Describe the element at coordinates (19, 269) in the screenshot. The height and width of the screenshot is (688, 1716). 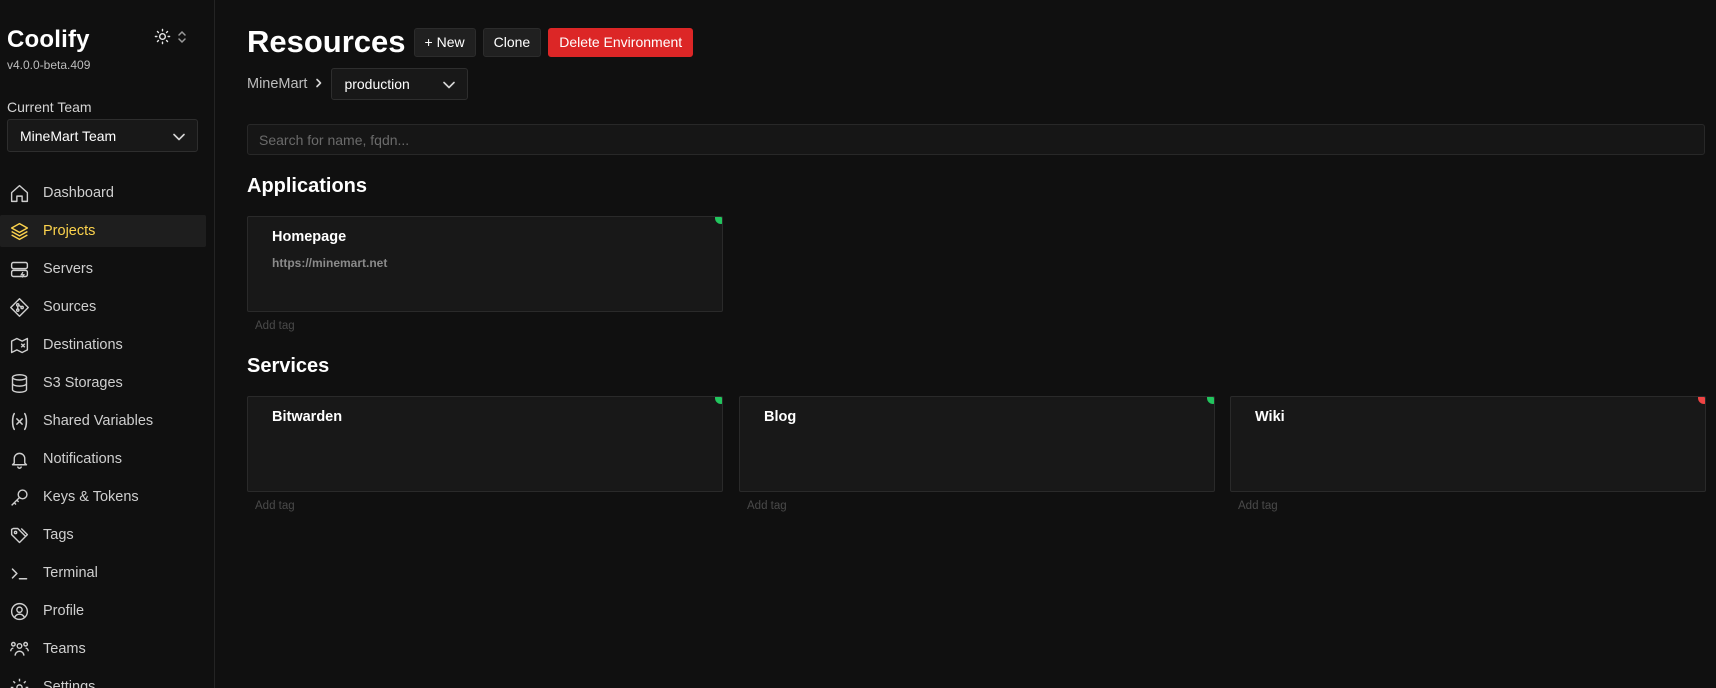
I see `server-icon` at that location.